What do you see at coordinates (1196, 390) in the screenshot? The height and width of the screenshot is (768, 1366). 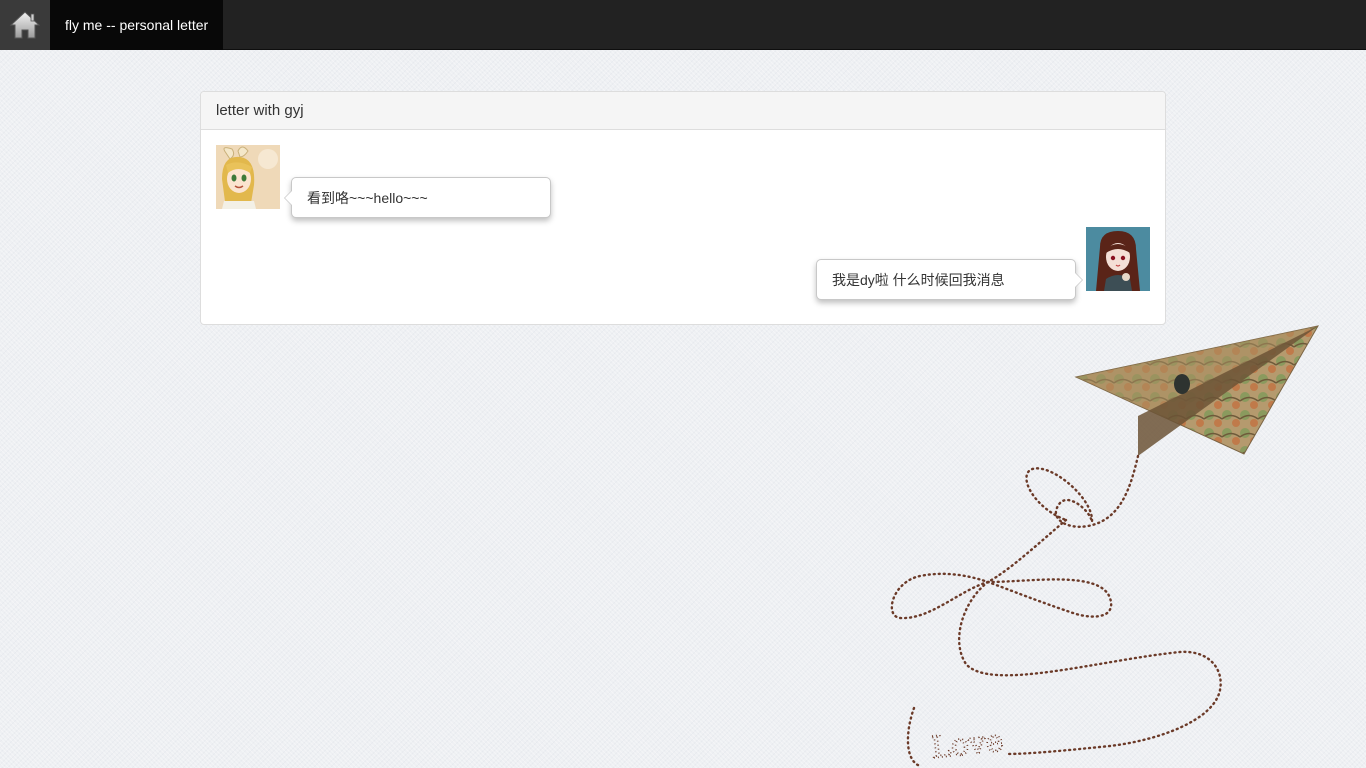 I see `paper-plane-icon` at bounding box center [1196, 390].